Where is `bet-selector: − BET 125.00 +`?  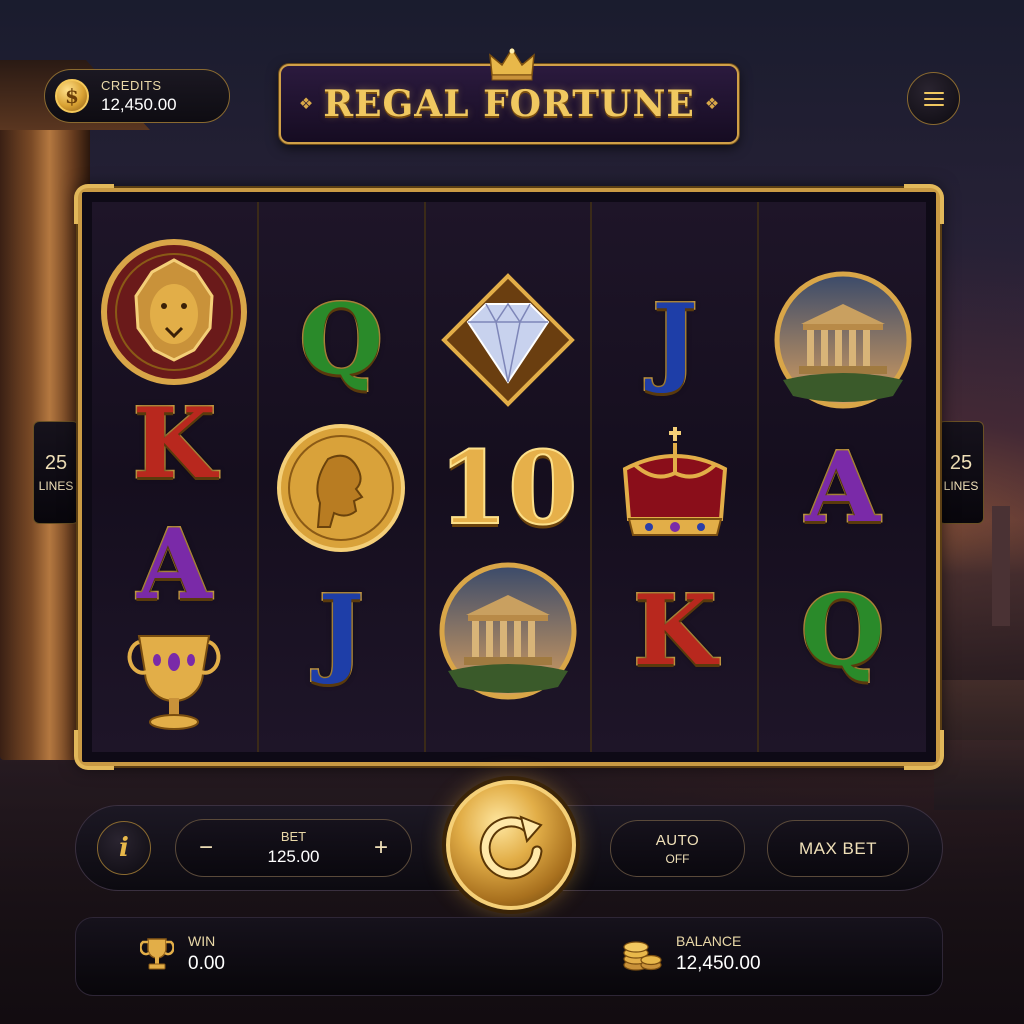
bet-selector: − BET 125.00 + is located at coordinates (293, 848).